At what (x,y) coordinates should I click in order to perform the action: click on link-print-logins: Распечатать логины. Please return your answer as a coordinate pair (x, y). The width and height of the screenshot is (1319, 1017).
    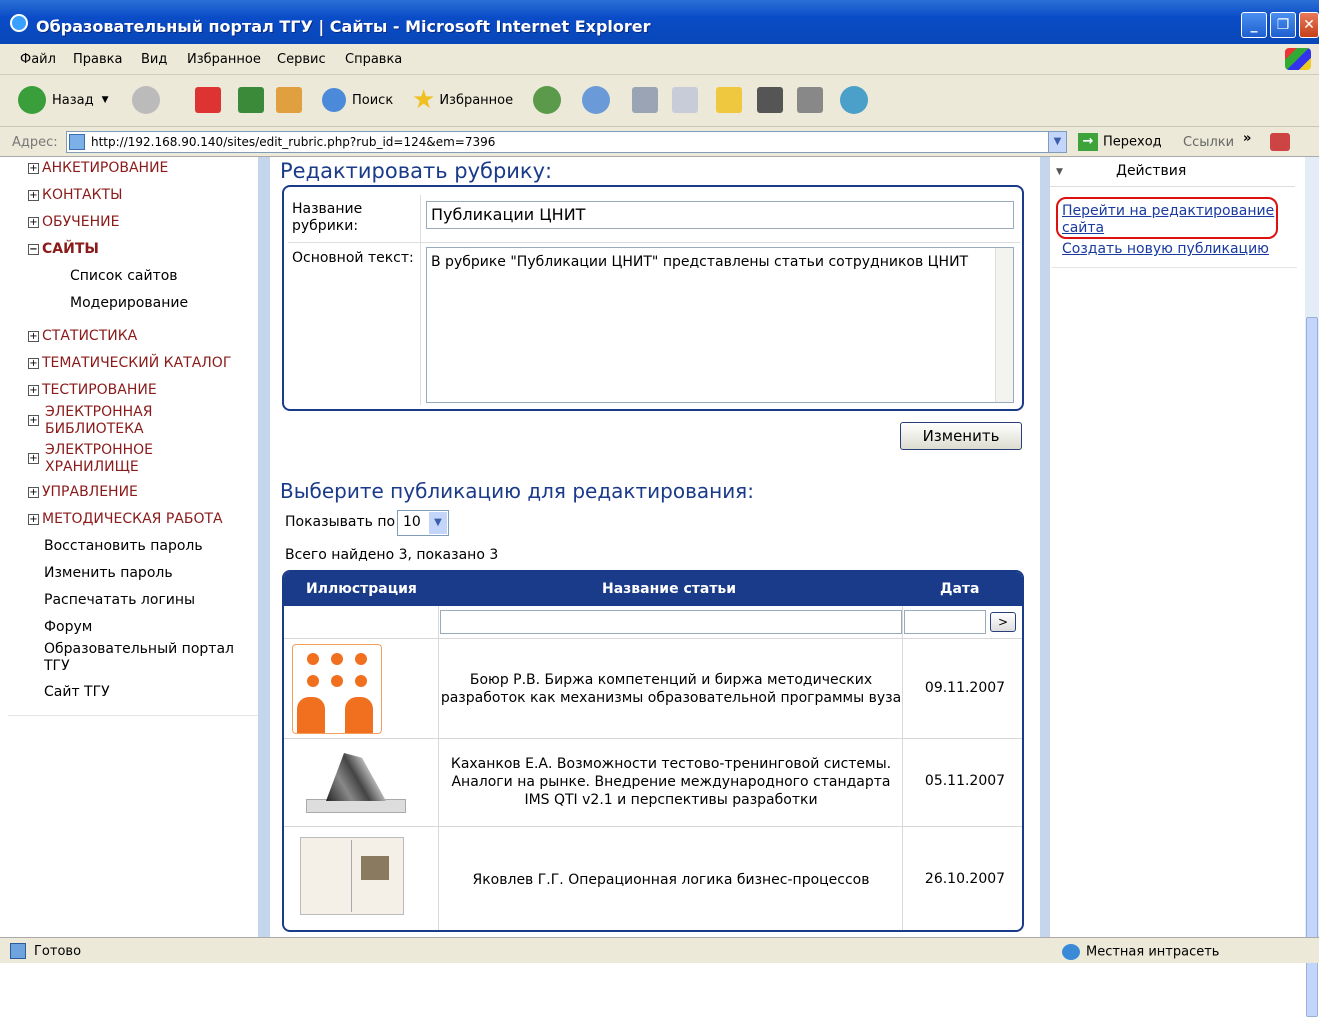
    Looking at the image, I should click on (119, 600).